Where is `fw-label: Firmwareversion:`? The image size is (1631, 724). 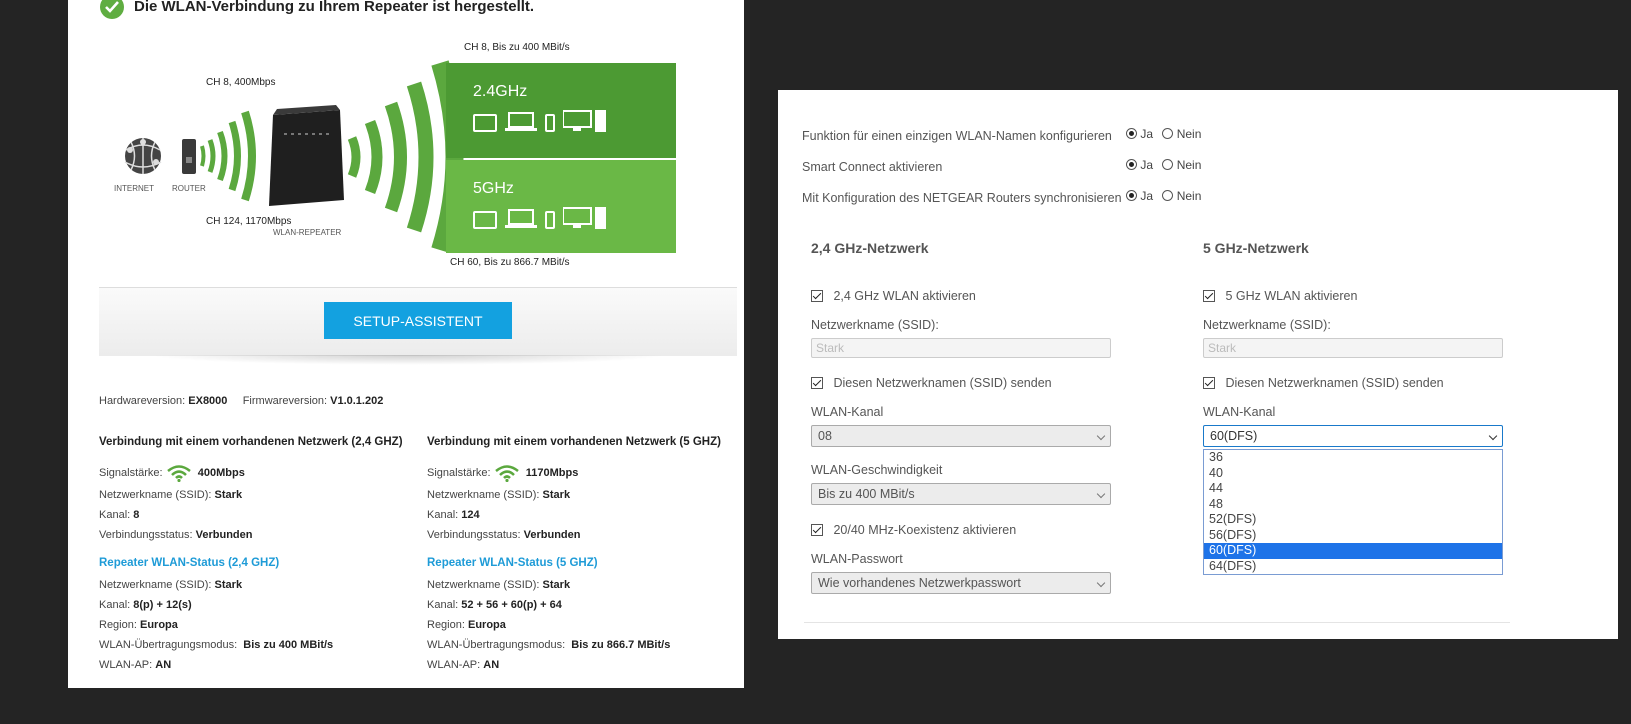
fw-label: Firmwareversion: is located at coordinates (285, 401).